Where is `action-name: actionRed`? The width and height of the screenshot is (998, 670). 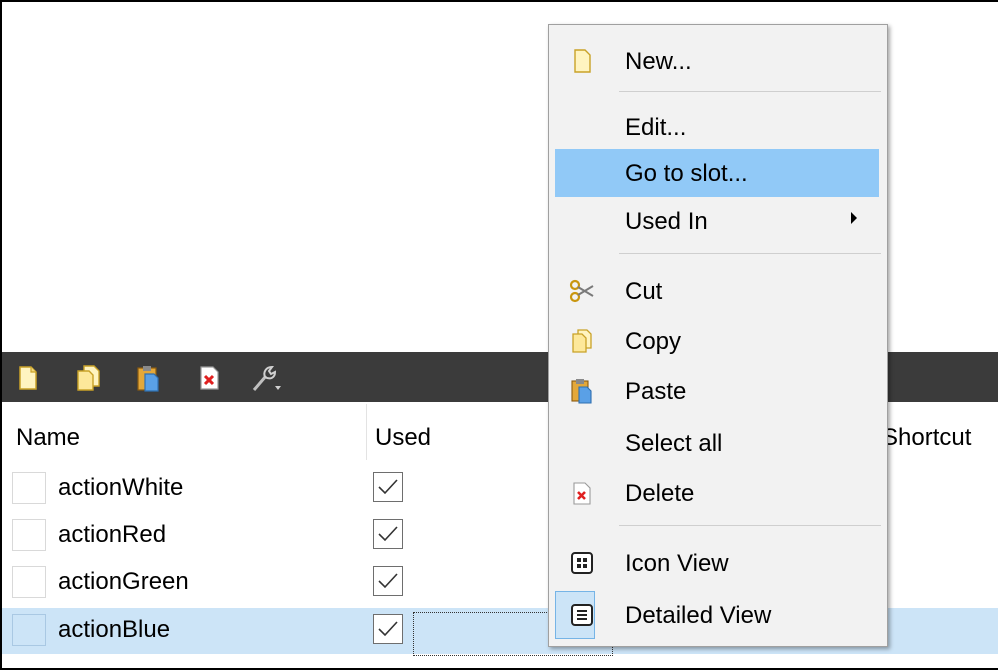
action-name: actionRed is located at coordinates (112, 534).